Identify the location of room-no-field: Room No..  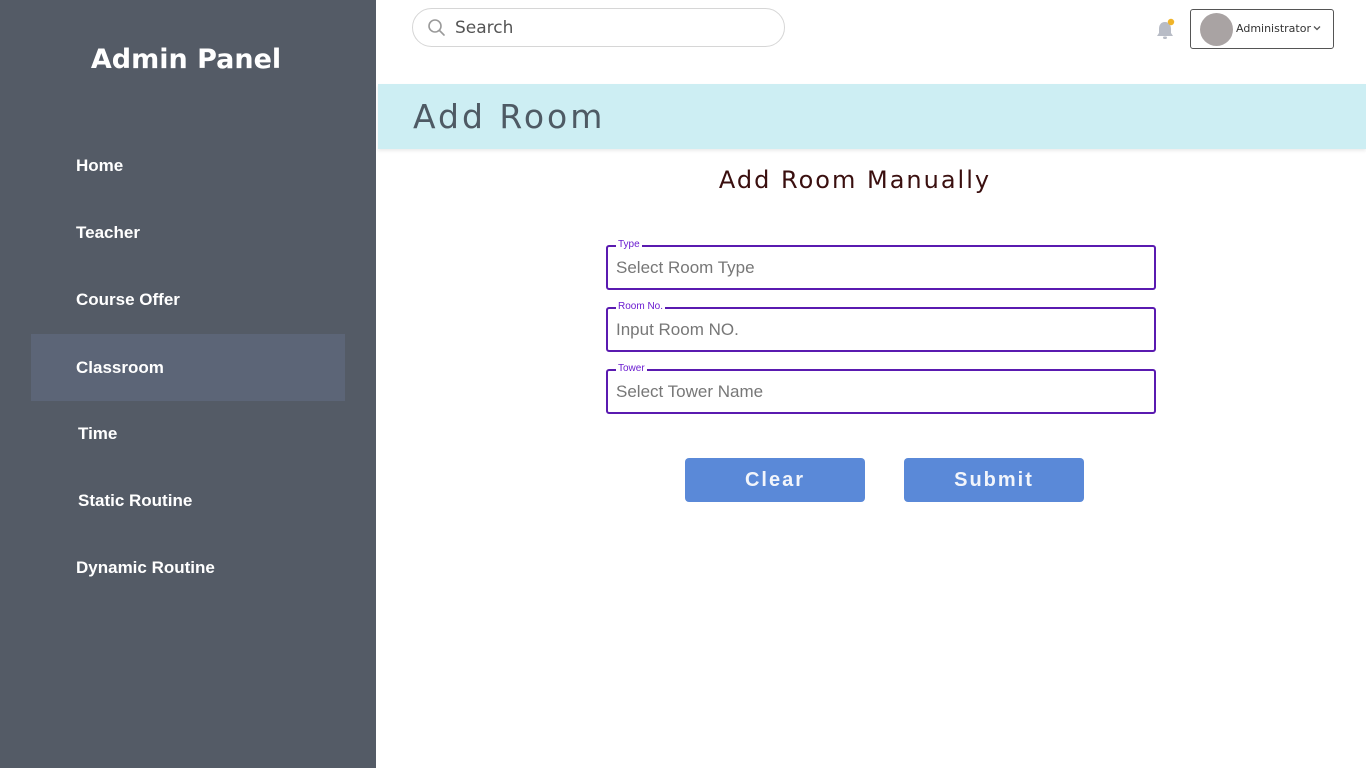
(881, 326).